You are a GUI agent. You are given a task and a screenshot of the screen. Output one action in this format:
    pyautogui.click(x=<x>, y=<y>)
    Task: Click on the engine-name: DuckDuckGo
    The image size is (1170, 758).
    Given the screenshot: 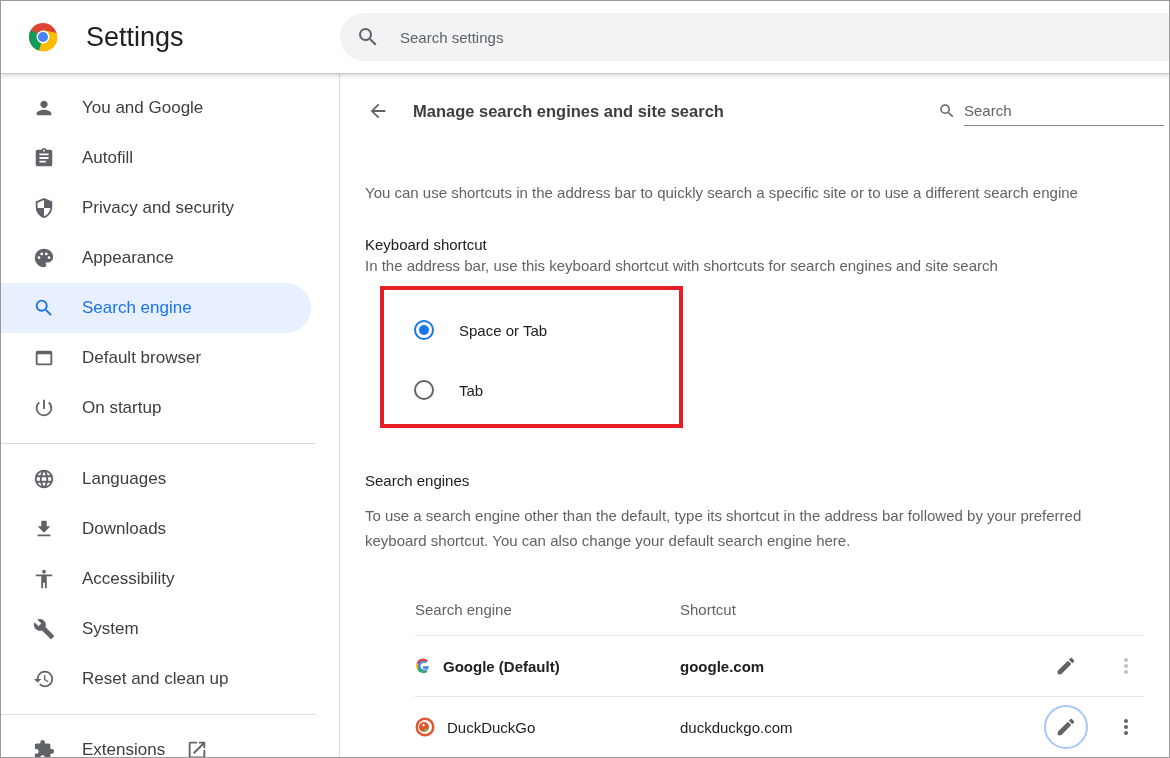 What is the action you would take?
    pyautogui.click(x=491, y=727)
    